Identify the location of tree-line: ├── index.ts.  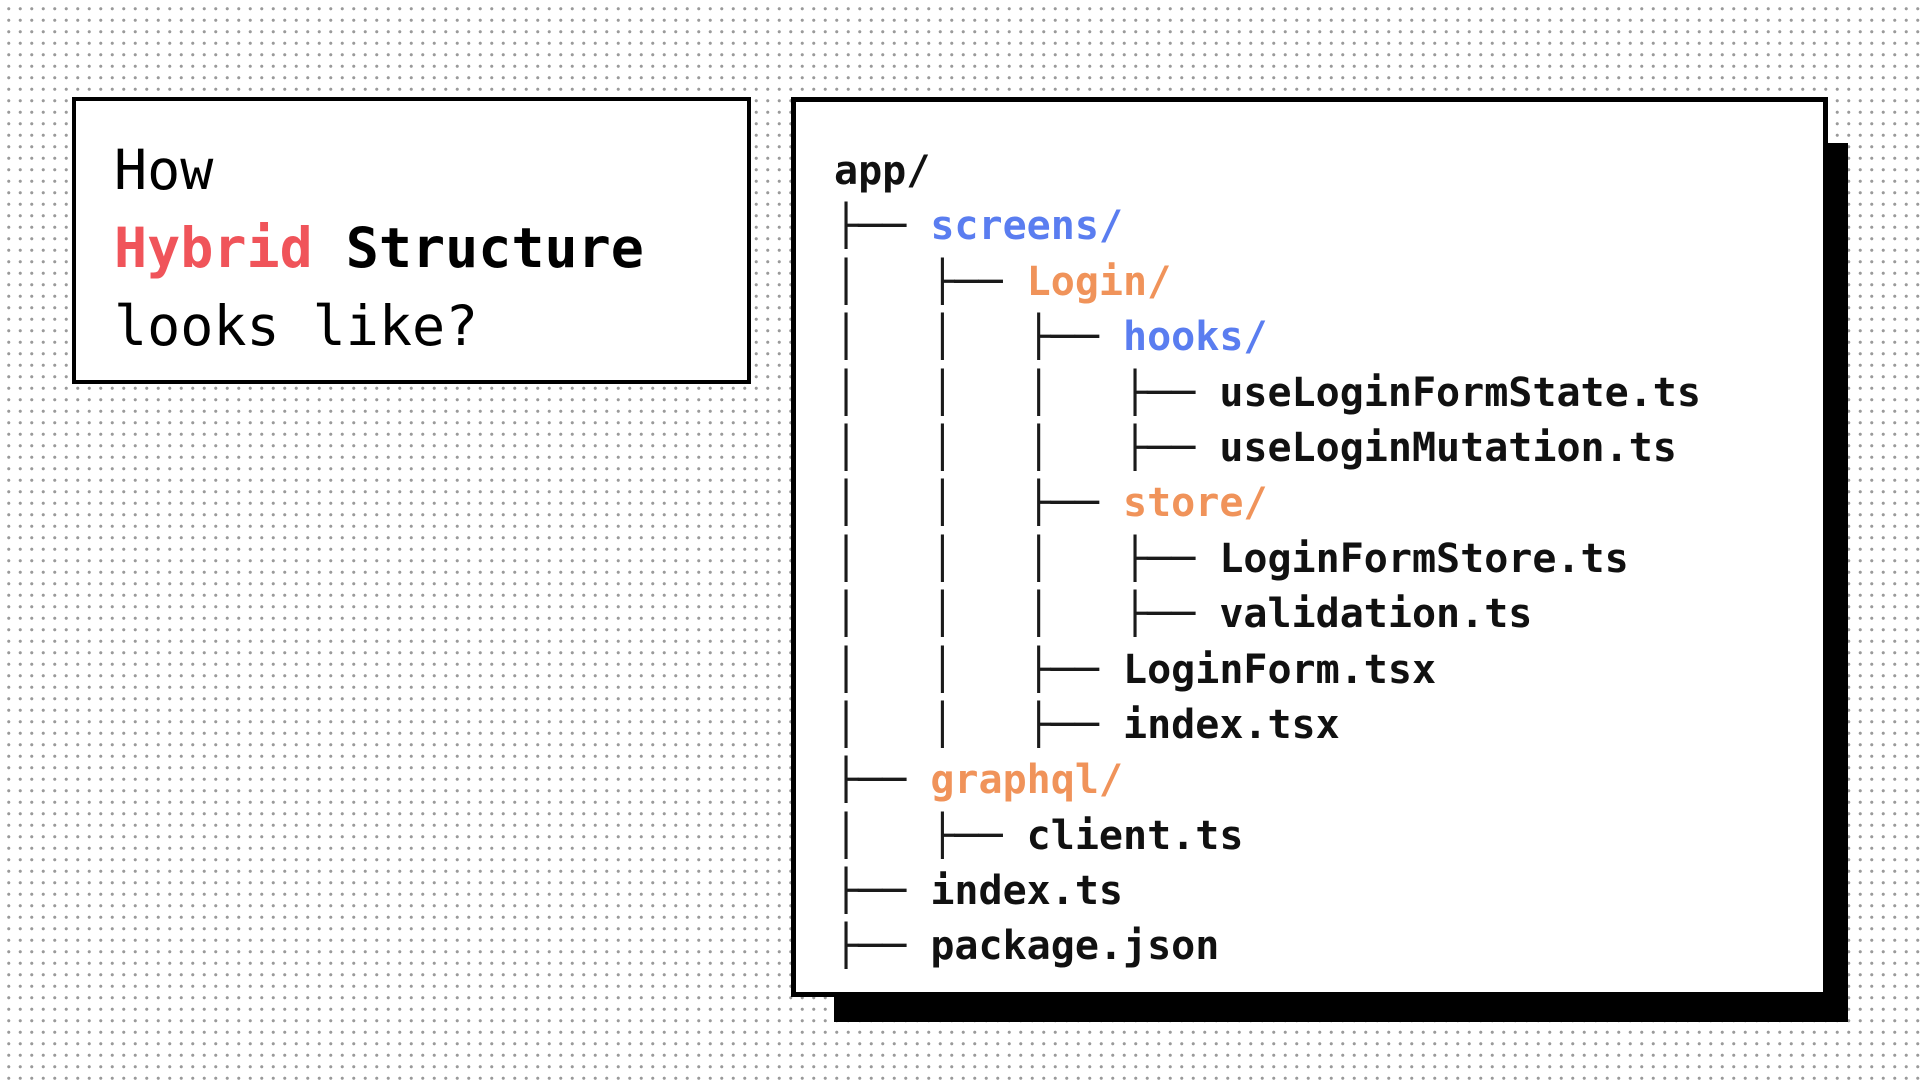
(1328, 891).